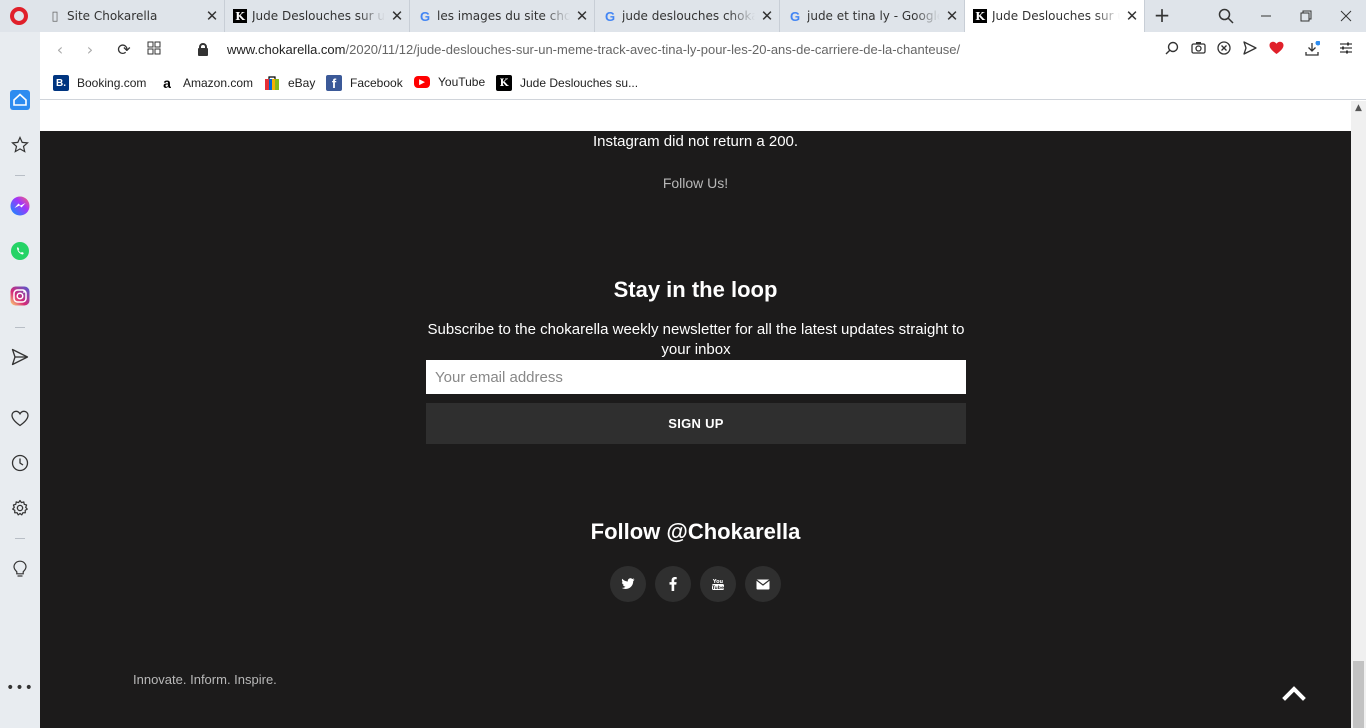 This screenshot has height=728, width=1366. What do you see at coordinates (334, 83) in the screenshot?
I see `facebook-icon: f` at bounding box center [334, 83].